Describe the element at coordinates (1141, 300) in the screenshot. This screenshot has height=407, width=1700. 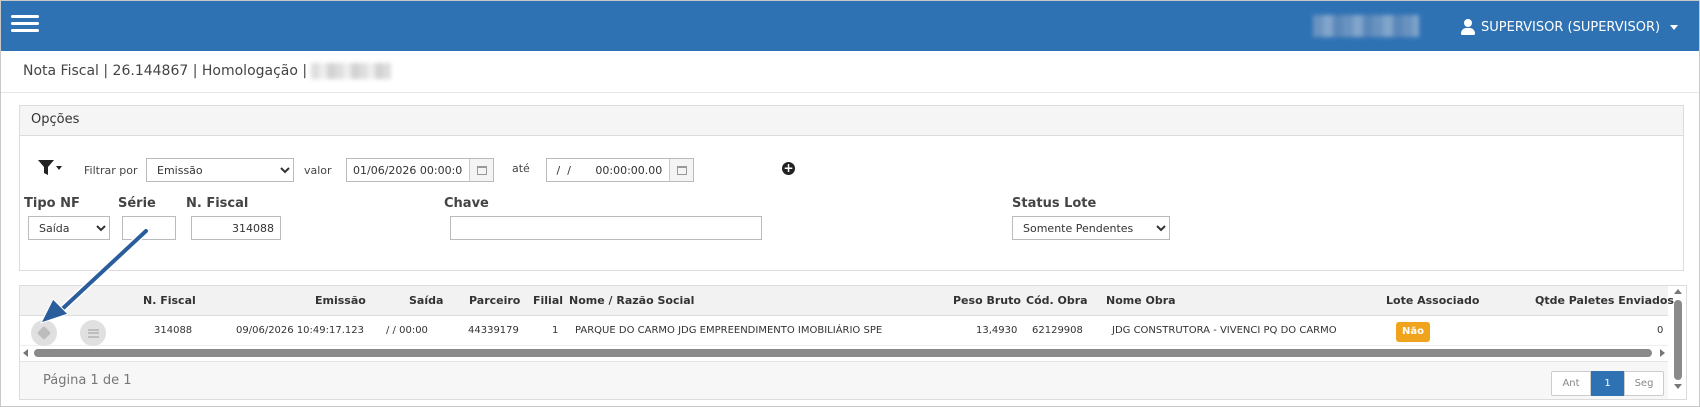
I see `col-nome-obra: Nome Obra` at that location.